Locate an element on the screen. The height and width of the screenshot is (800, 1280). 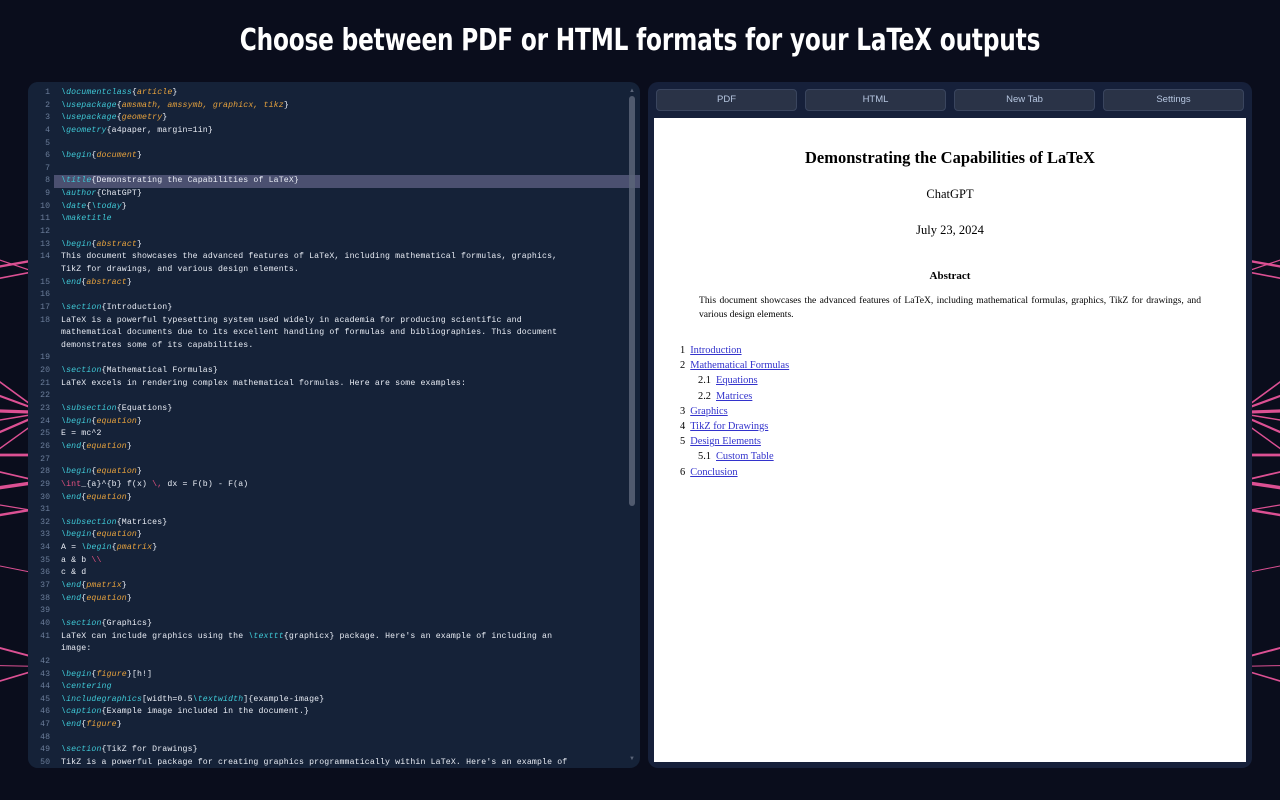
code-line: \maketitle is located at coordinates (341, 219).